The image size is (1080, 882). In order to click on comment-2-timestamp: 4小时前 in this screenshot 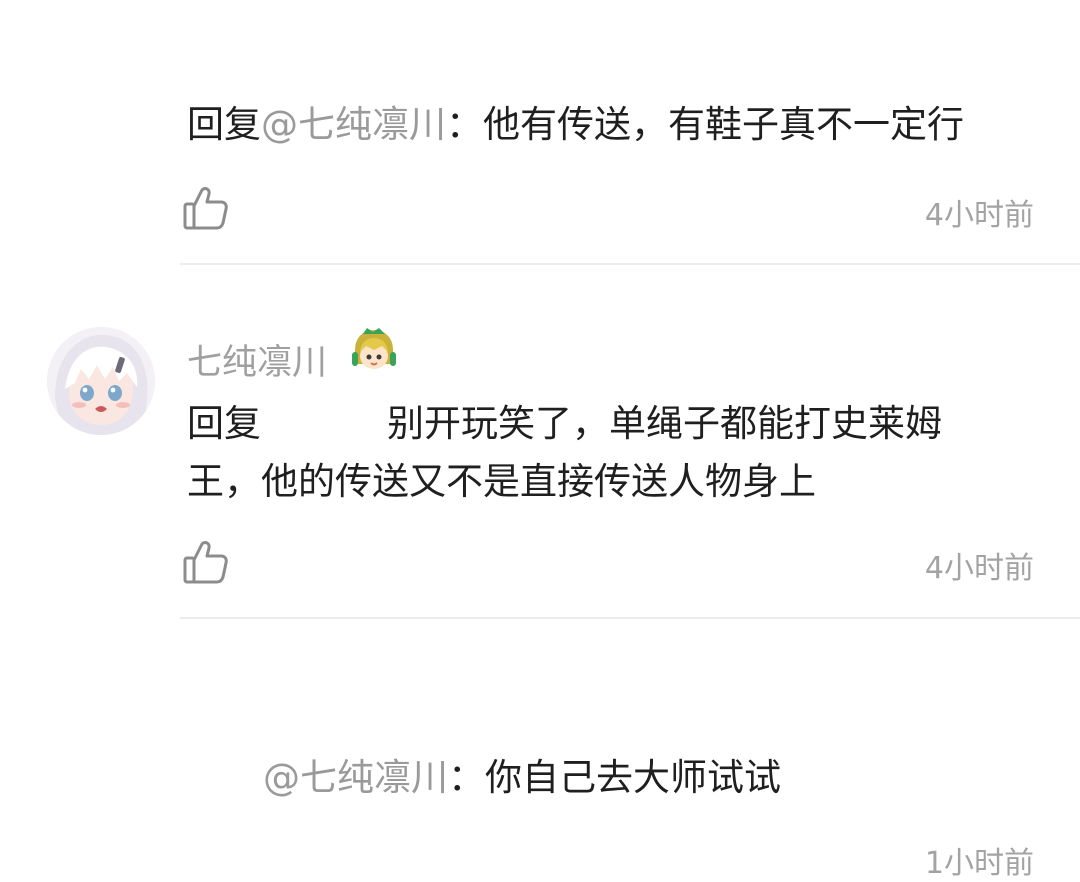, I will do `click(979, 568)`.